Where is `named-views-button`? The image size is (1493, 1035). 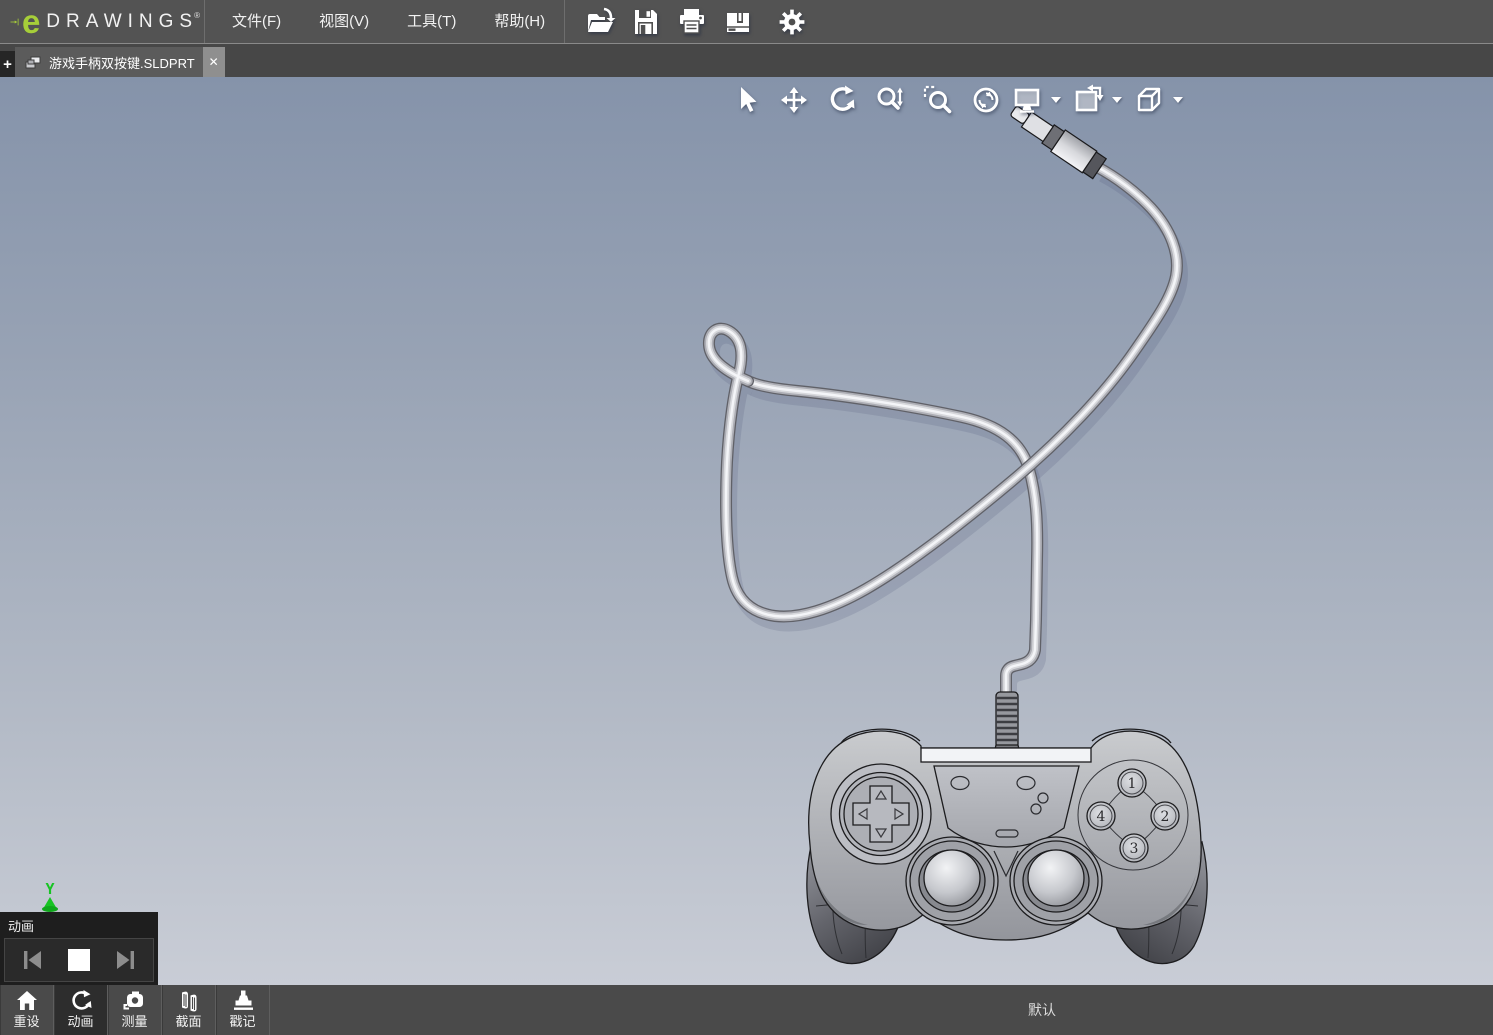
named-views-button is located at coordinates (1101, 100).